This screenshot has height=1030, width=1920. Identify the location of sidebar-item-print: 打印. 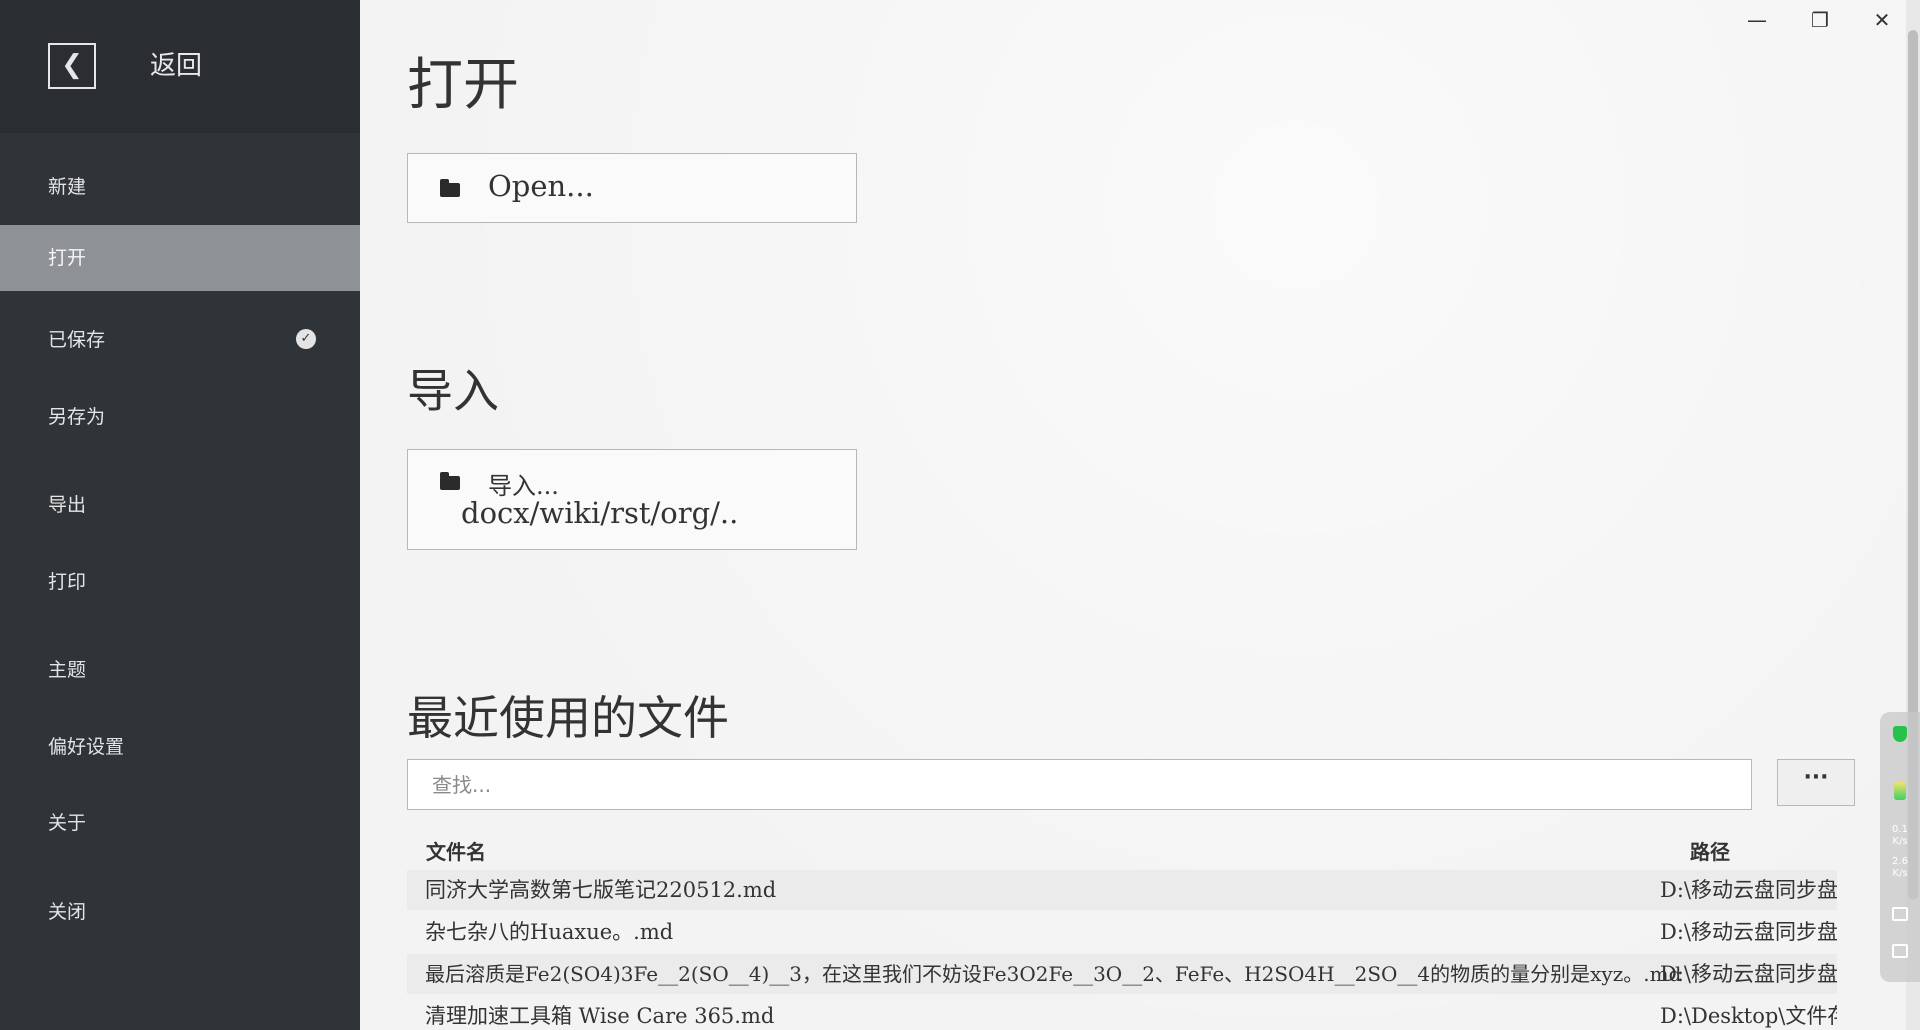
(180, 582).